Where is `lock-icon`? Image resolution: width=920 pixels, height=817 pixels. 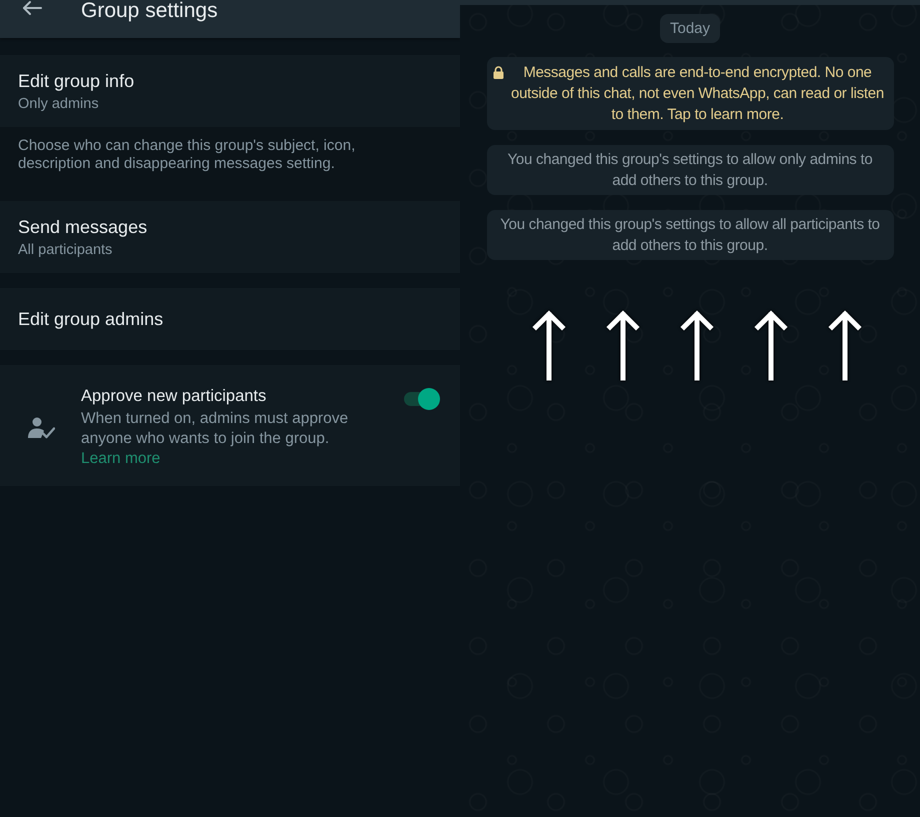 lock-icon is located at coordinates (498, 72).